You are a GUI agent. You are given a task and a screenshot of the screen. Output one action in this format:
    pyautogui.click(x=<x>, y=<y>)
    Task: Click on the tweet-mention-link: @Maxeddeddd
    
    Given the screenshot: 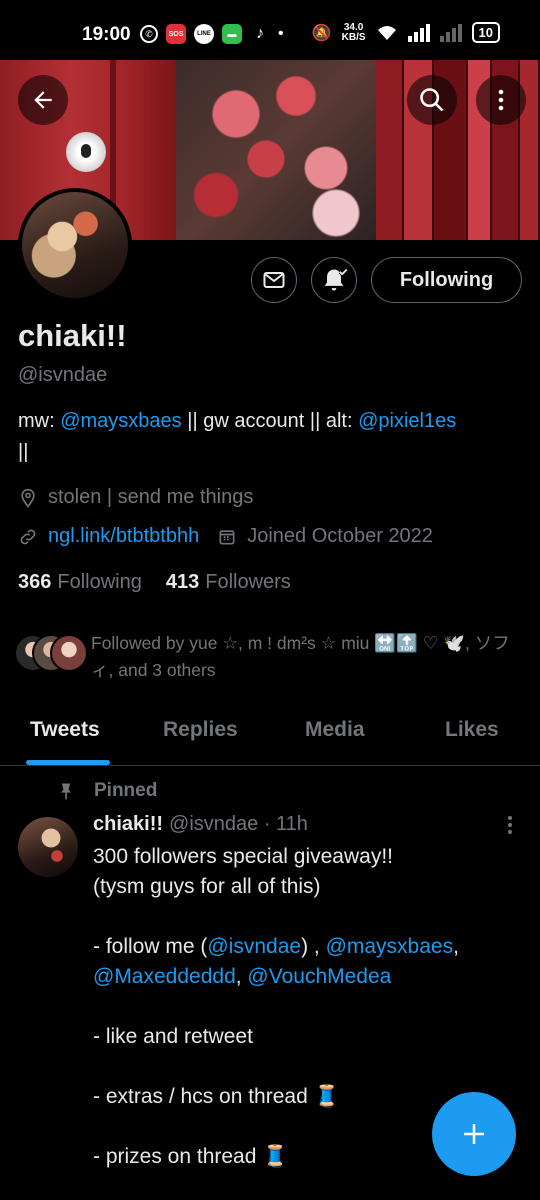 What is the action you would take?
    pyautogui.click(x=164, y=976)
    